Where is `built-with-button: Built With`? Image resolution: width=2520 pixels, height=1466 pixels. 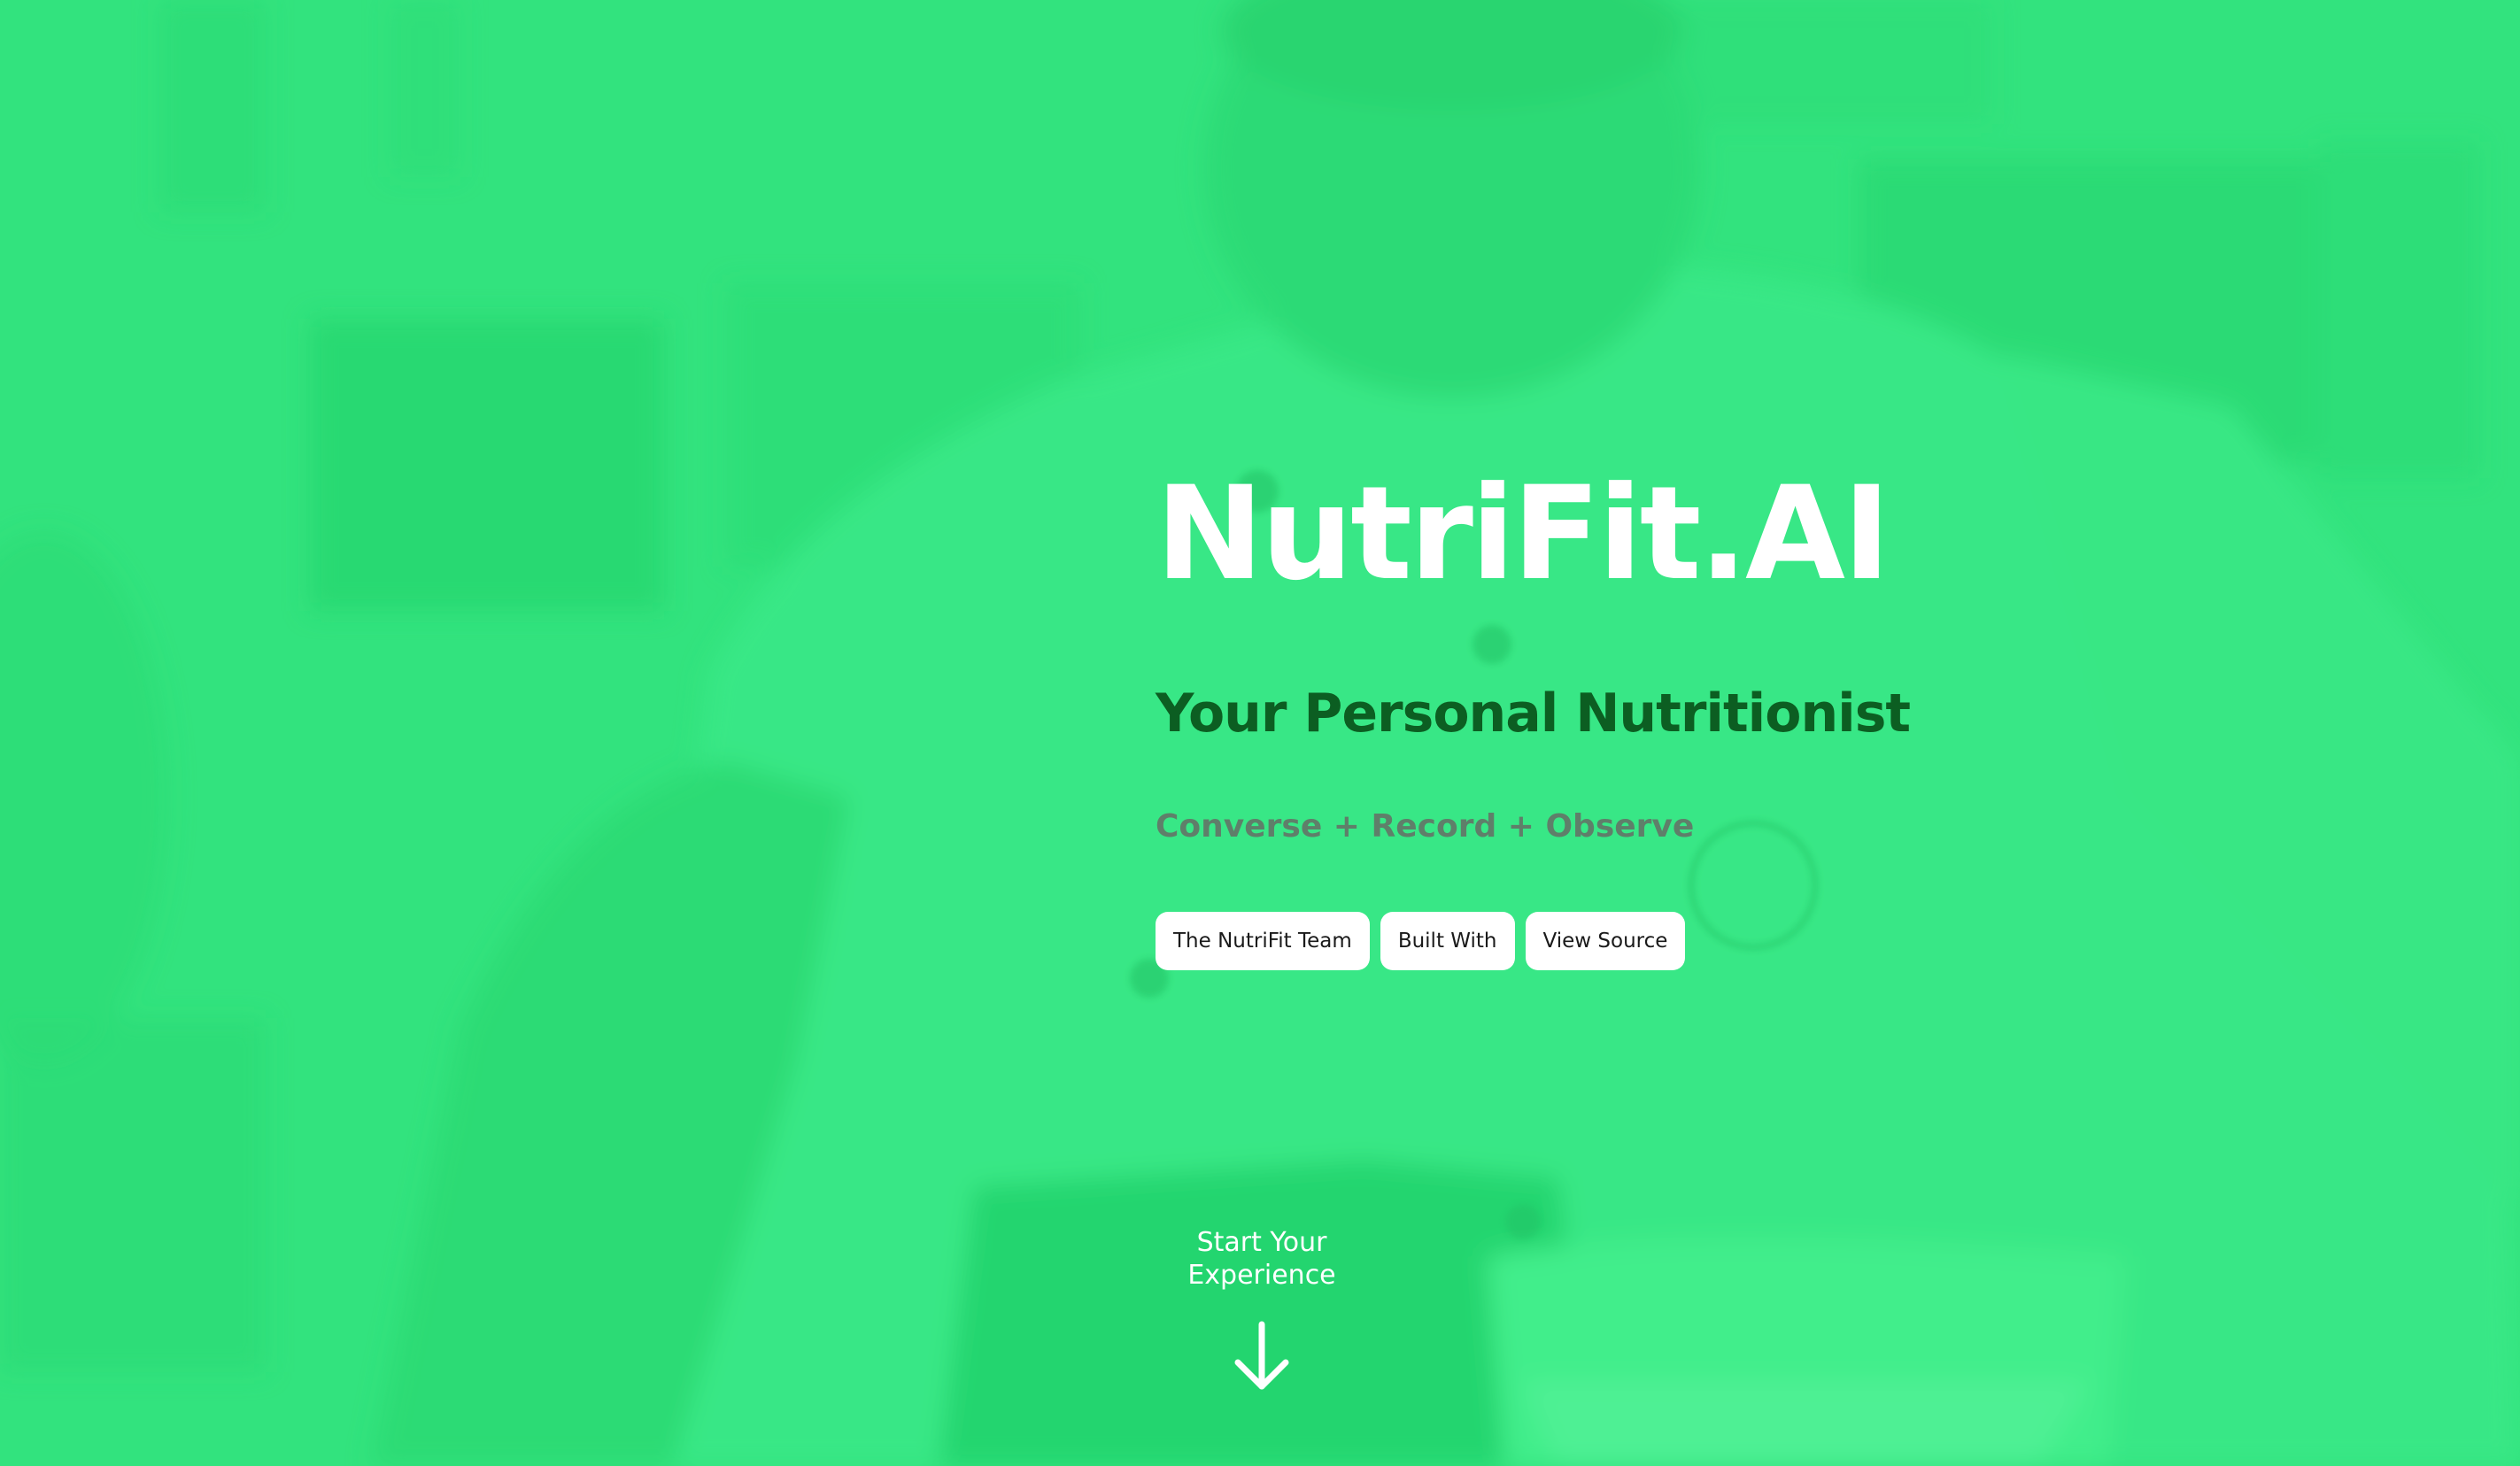
built-with-button: Built With is located at coordinates (1447, 941).